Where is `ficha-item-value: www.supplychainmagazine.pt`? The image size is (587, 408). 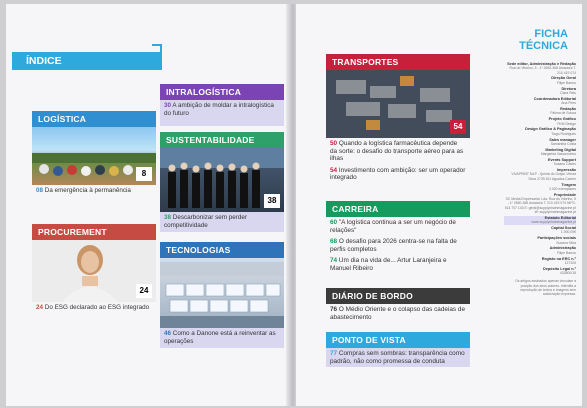 ficha-item-value: www.supplychainmagazine.pt is located at coordinates (553, 222).